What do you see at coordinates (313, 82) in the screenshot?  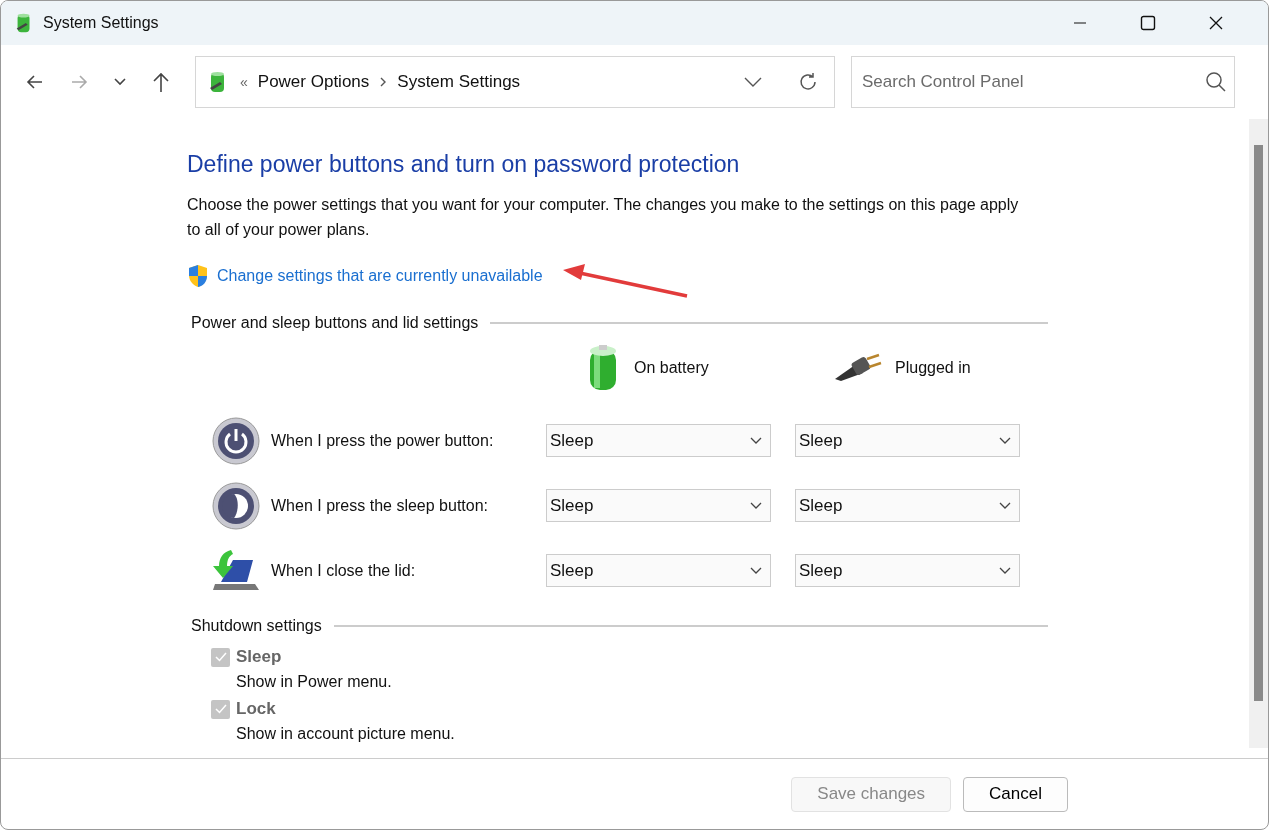 I see `breadcrumb-item: Power Options` at bounding box center [313, 82].